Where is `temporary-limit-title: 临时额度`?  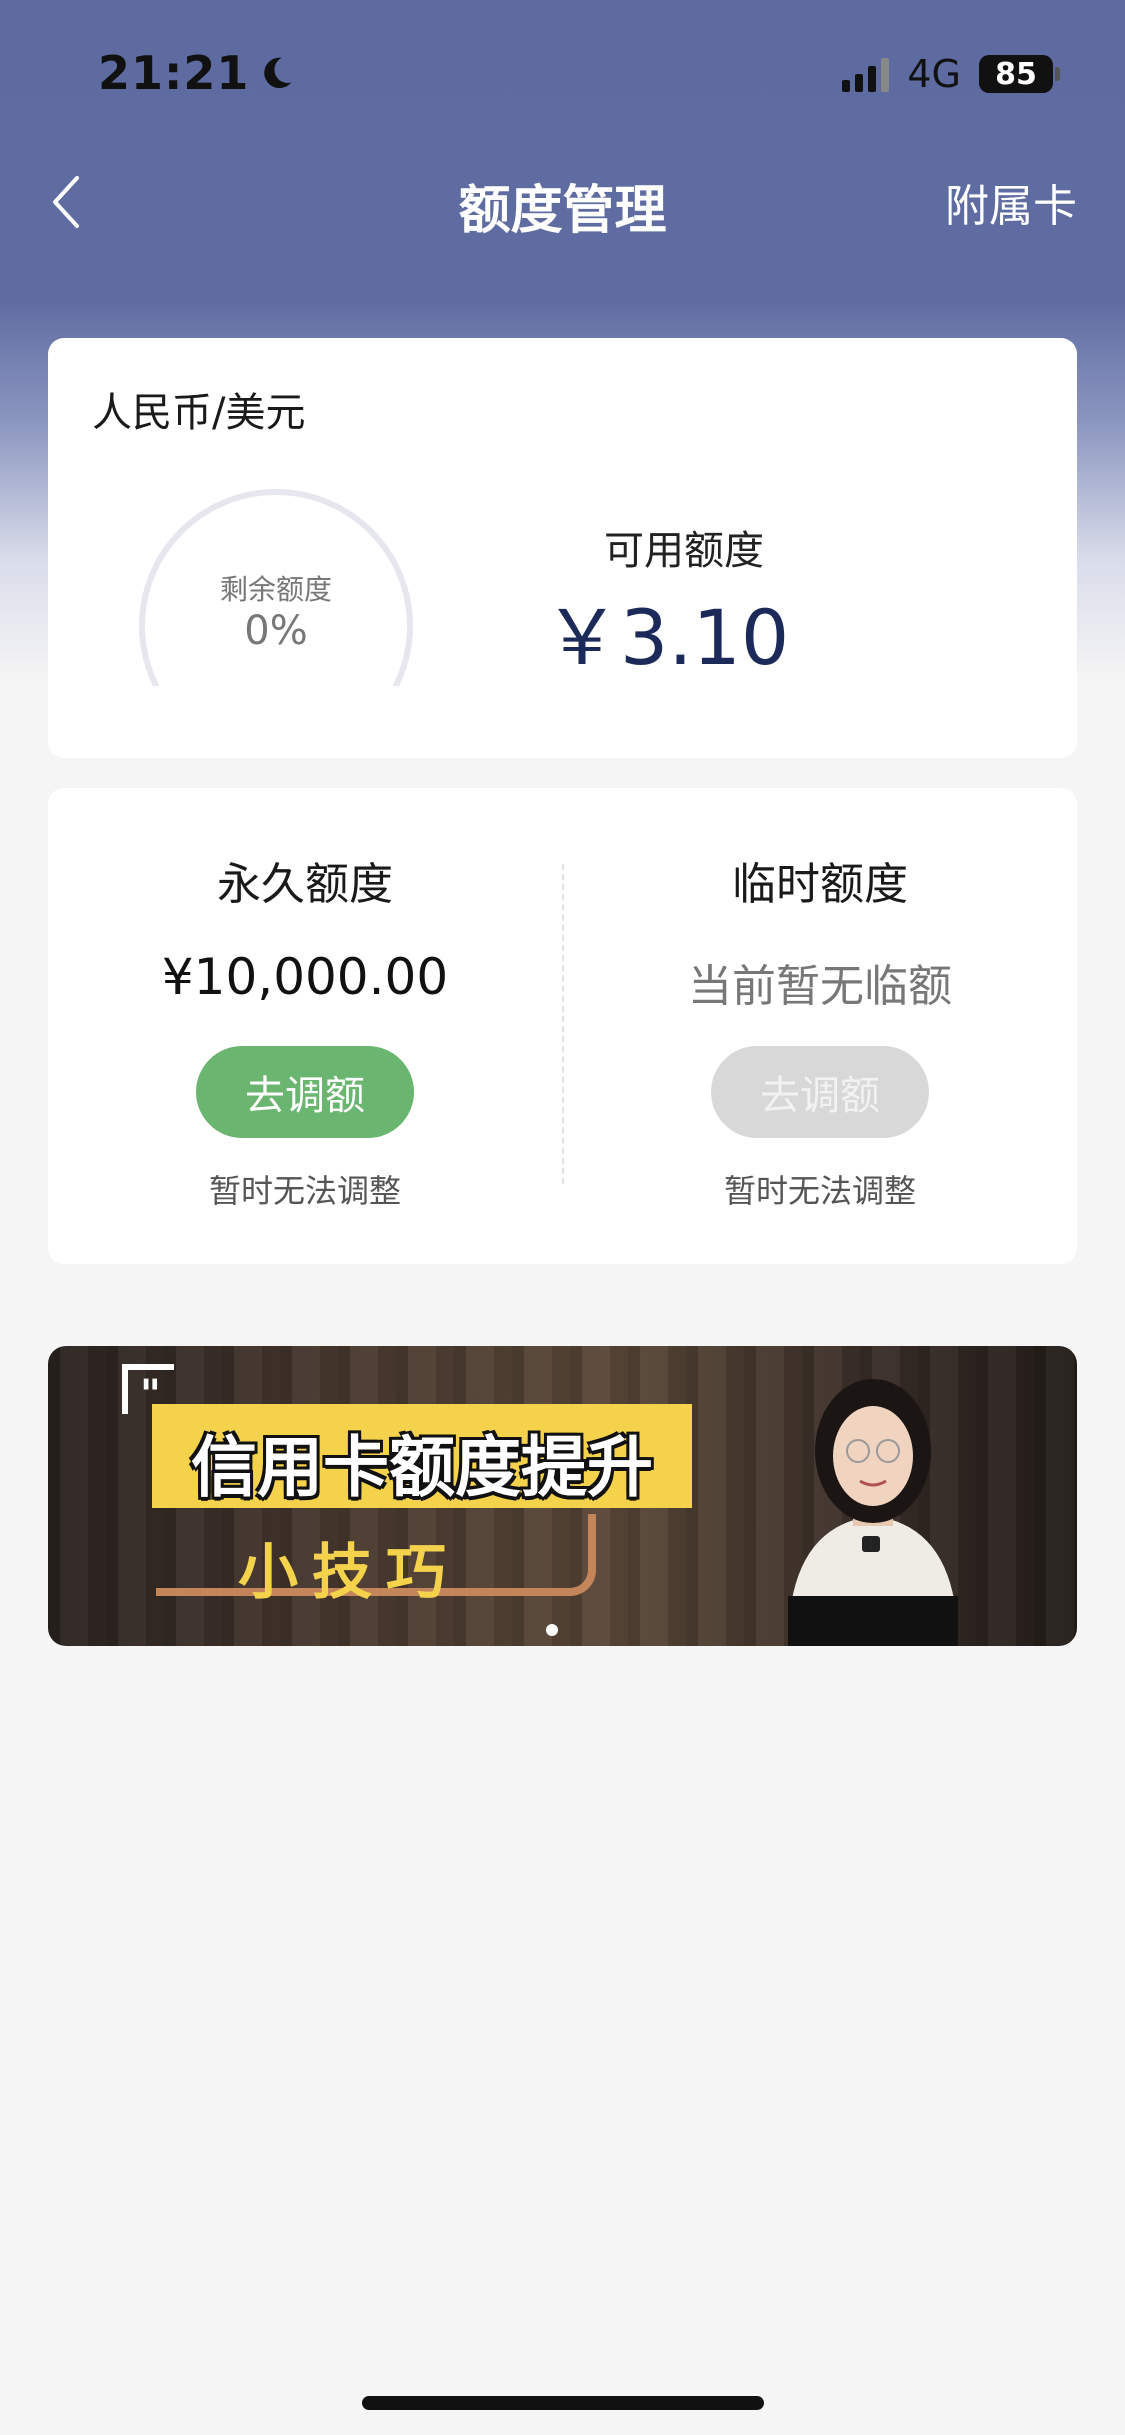 temporary-limit-title: 临时额度 is located at coordinates (820, 884).